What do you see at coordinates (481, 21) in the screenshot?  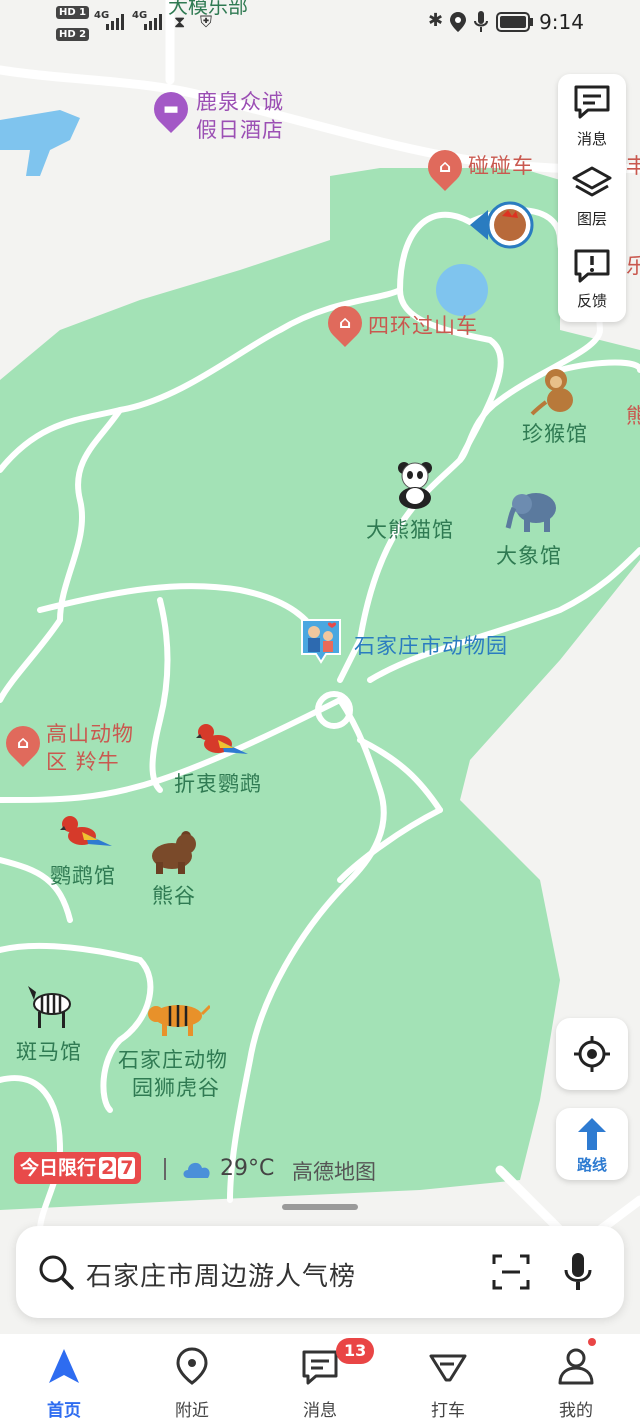 I see `mic-status-icon` at bounding box center [481, 21].